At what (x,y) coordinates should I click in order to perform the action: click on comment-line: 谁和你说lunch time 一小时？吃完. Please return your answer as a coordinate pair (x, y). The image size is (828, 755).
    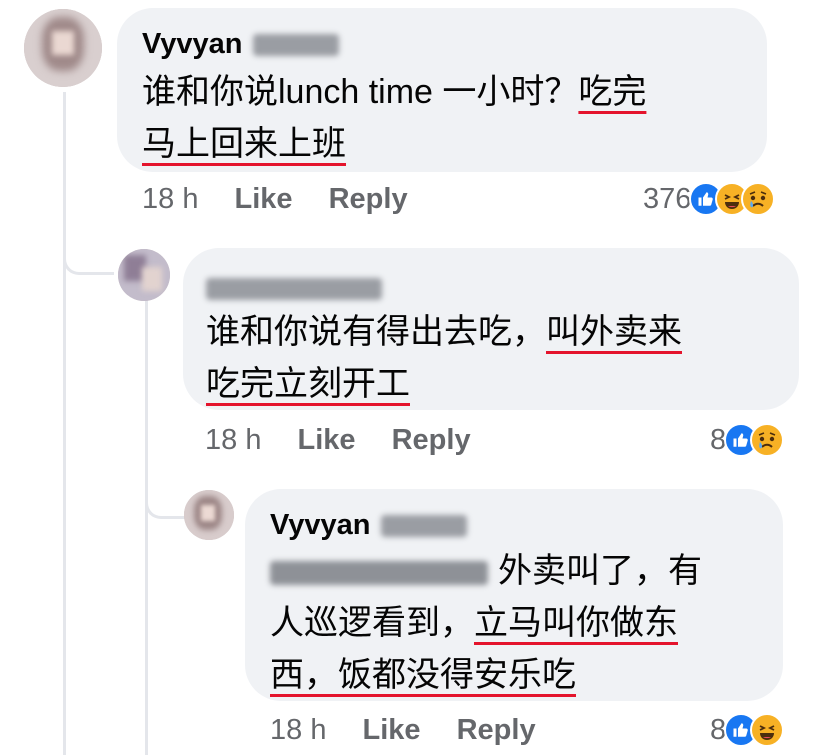
    Looking at the image, I should click on (394, 92).